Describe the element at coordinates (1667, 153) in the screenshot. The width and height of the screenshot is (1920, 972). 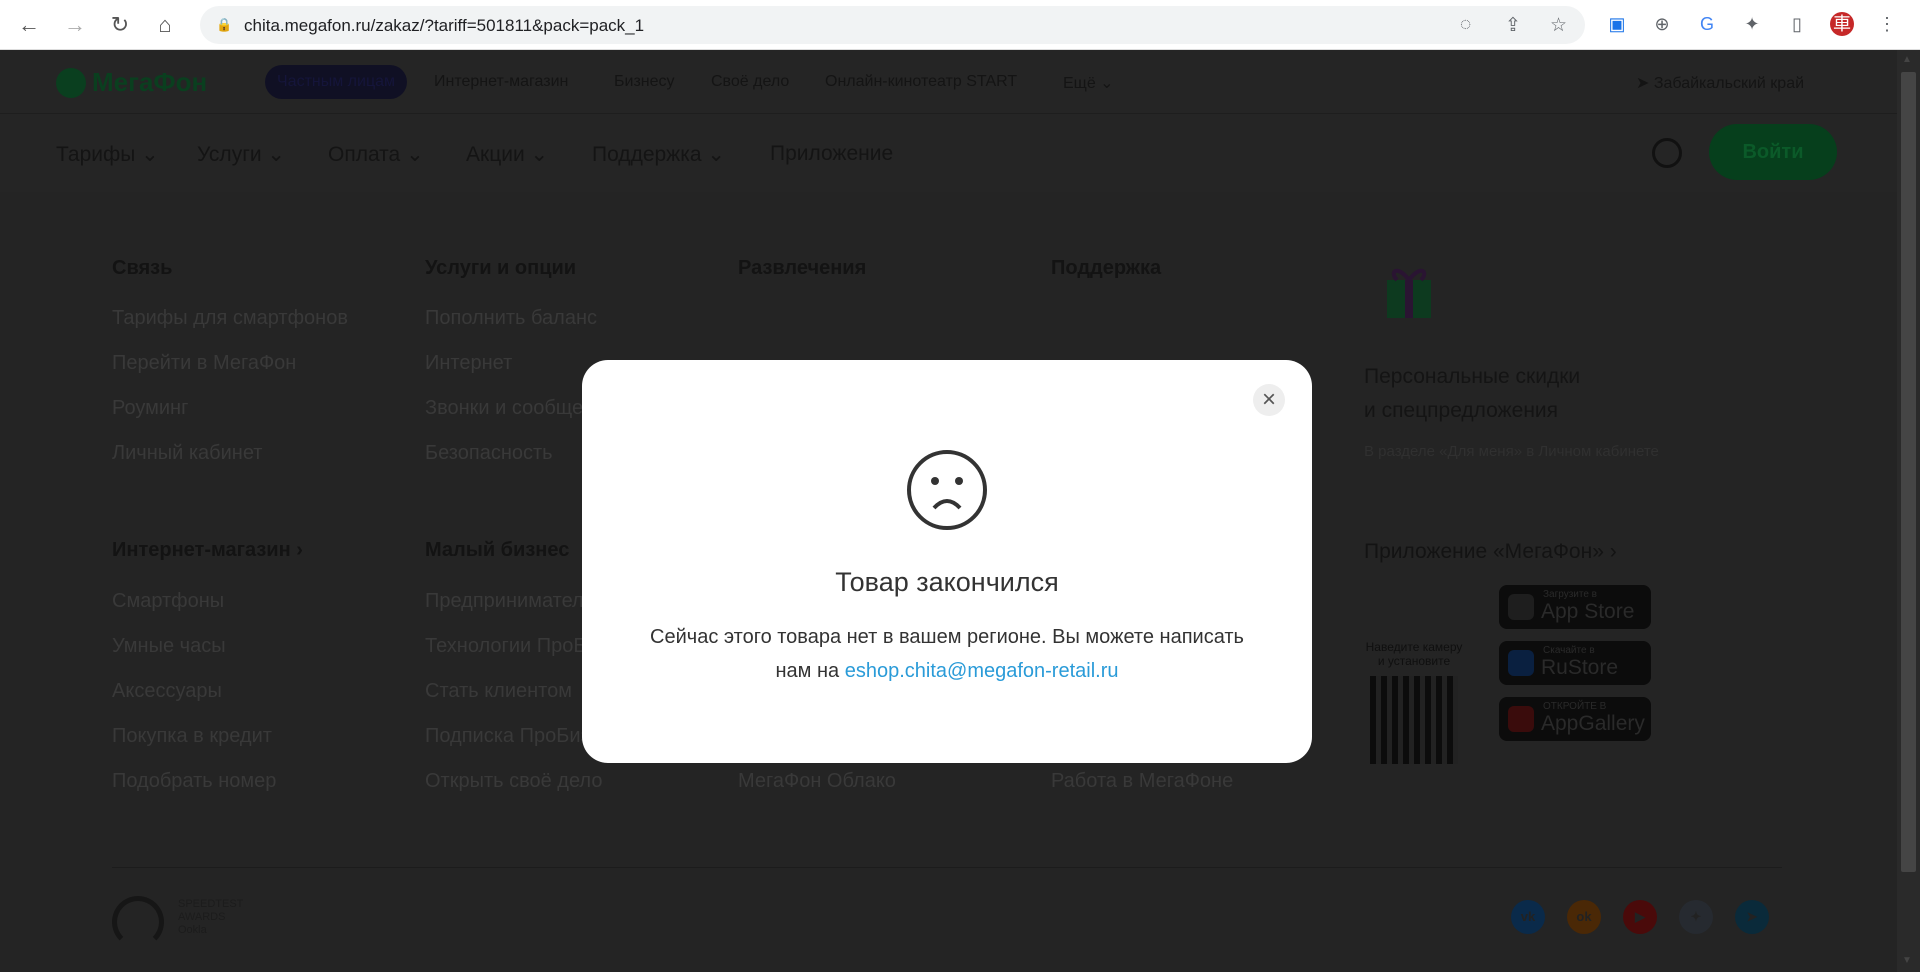
I see `search-icon` at that location.